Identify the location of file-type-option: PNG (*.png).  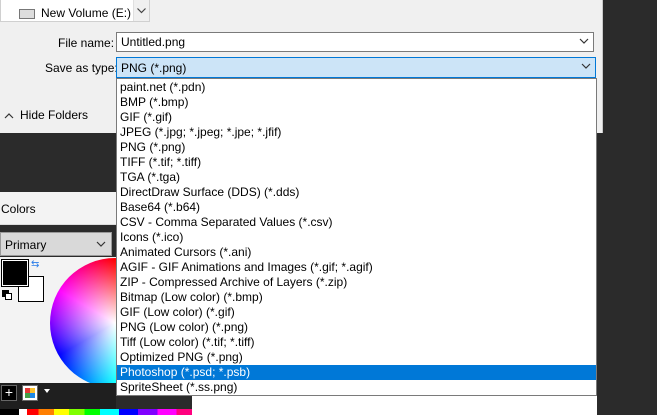
(356, 147).